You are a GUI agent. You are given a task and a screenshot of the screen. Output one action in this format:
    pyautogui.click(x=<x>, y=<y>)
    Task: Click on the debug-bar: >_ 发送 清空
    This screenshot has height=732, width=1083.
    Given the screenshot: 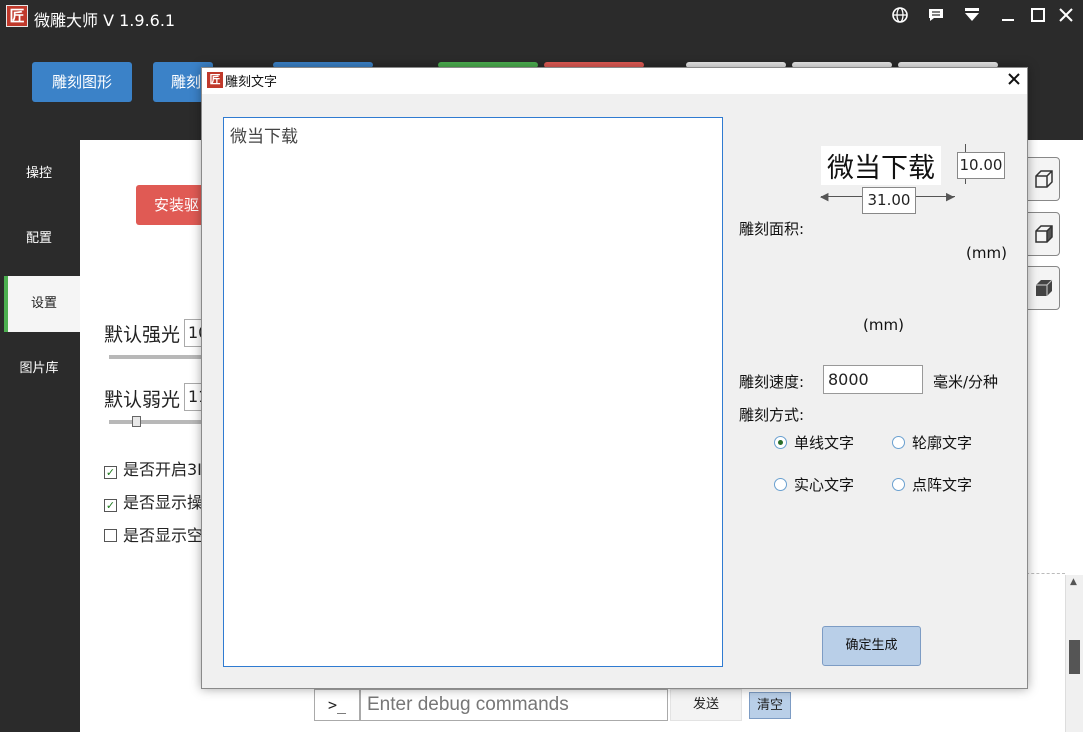 What is the action you would take?
    pyautogui.click(x=554, y=705)
    